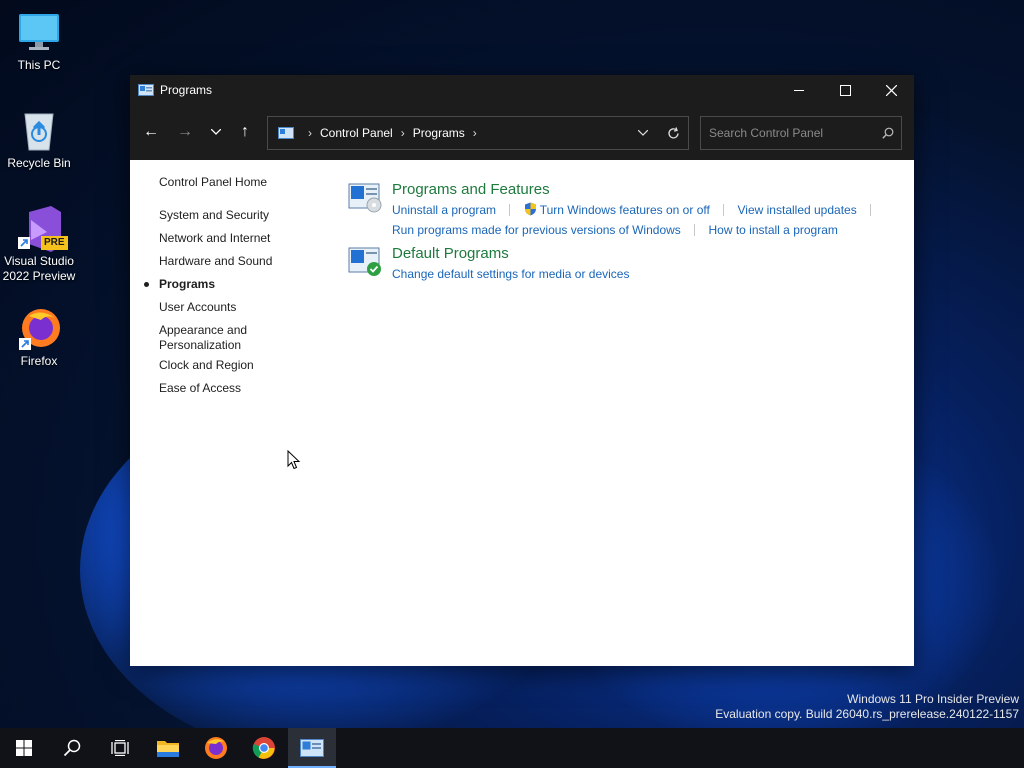 The image size is (1024, 768). I want to click on arrow-up-icon: ↑, so click(245, 131).